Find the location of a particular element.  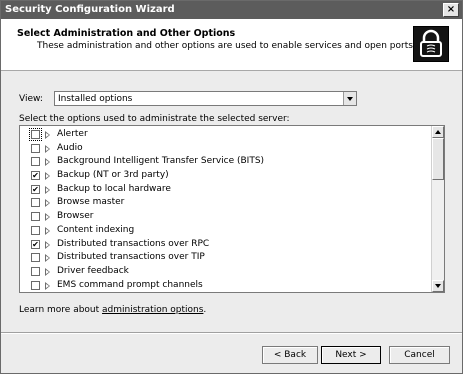

list-item: ✔ Backup to local hardware is located at coordinates (225, 190).